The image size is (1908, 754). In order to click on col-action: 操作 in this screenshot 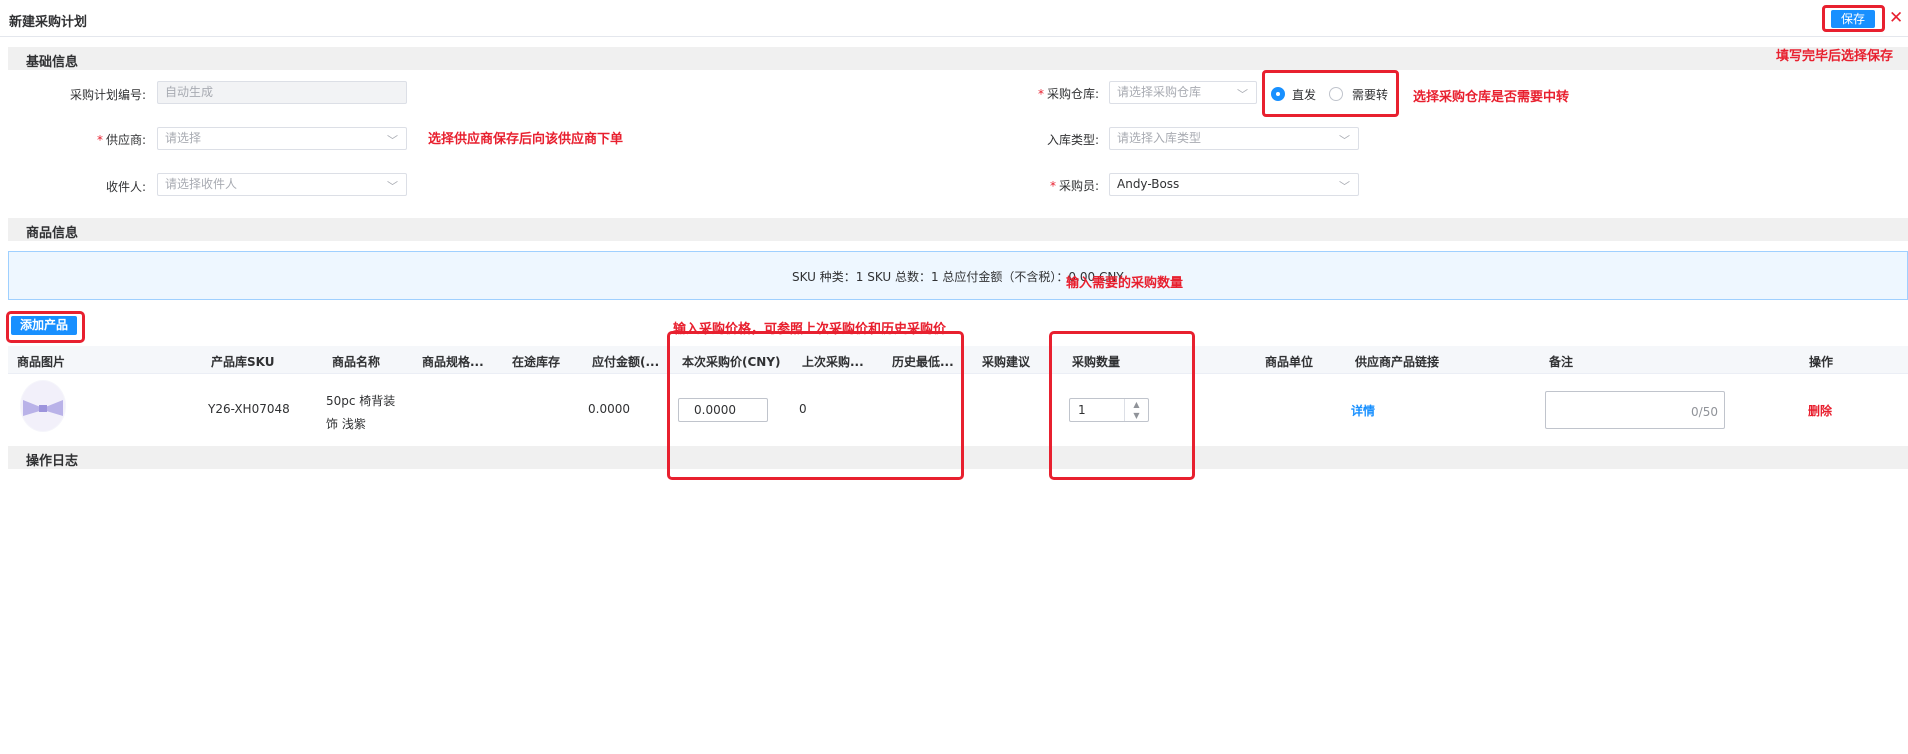, I will do `click(1821, 362)`.